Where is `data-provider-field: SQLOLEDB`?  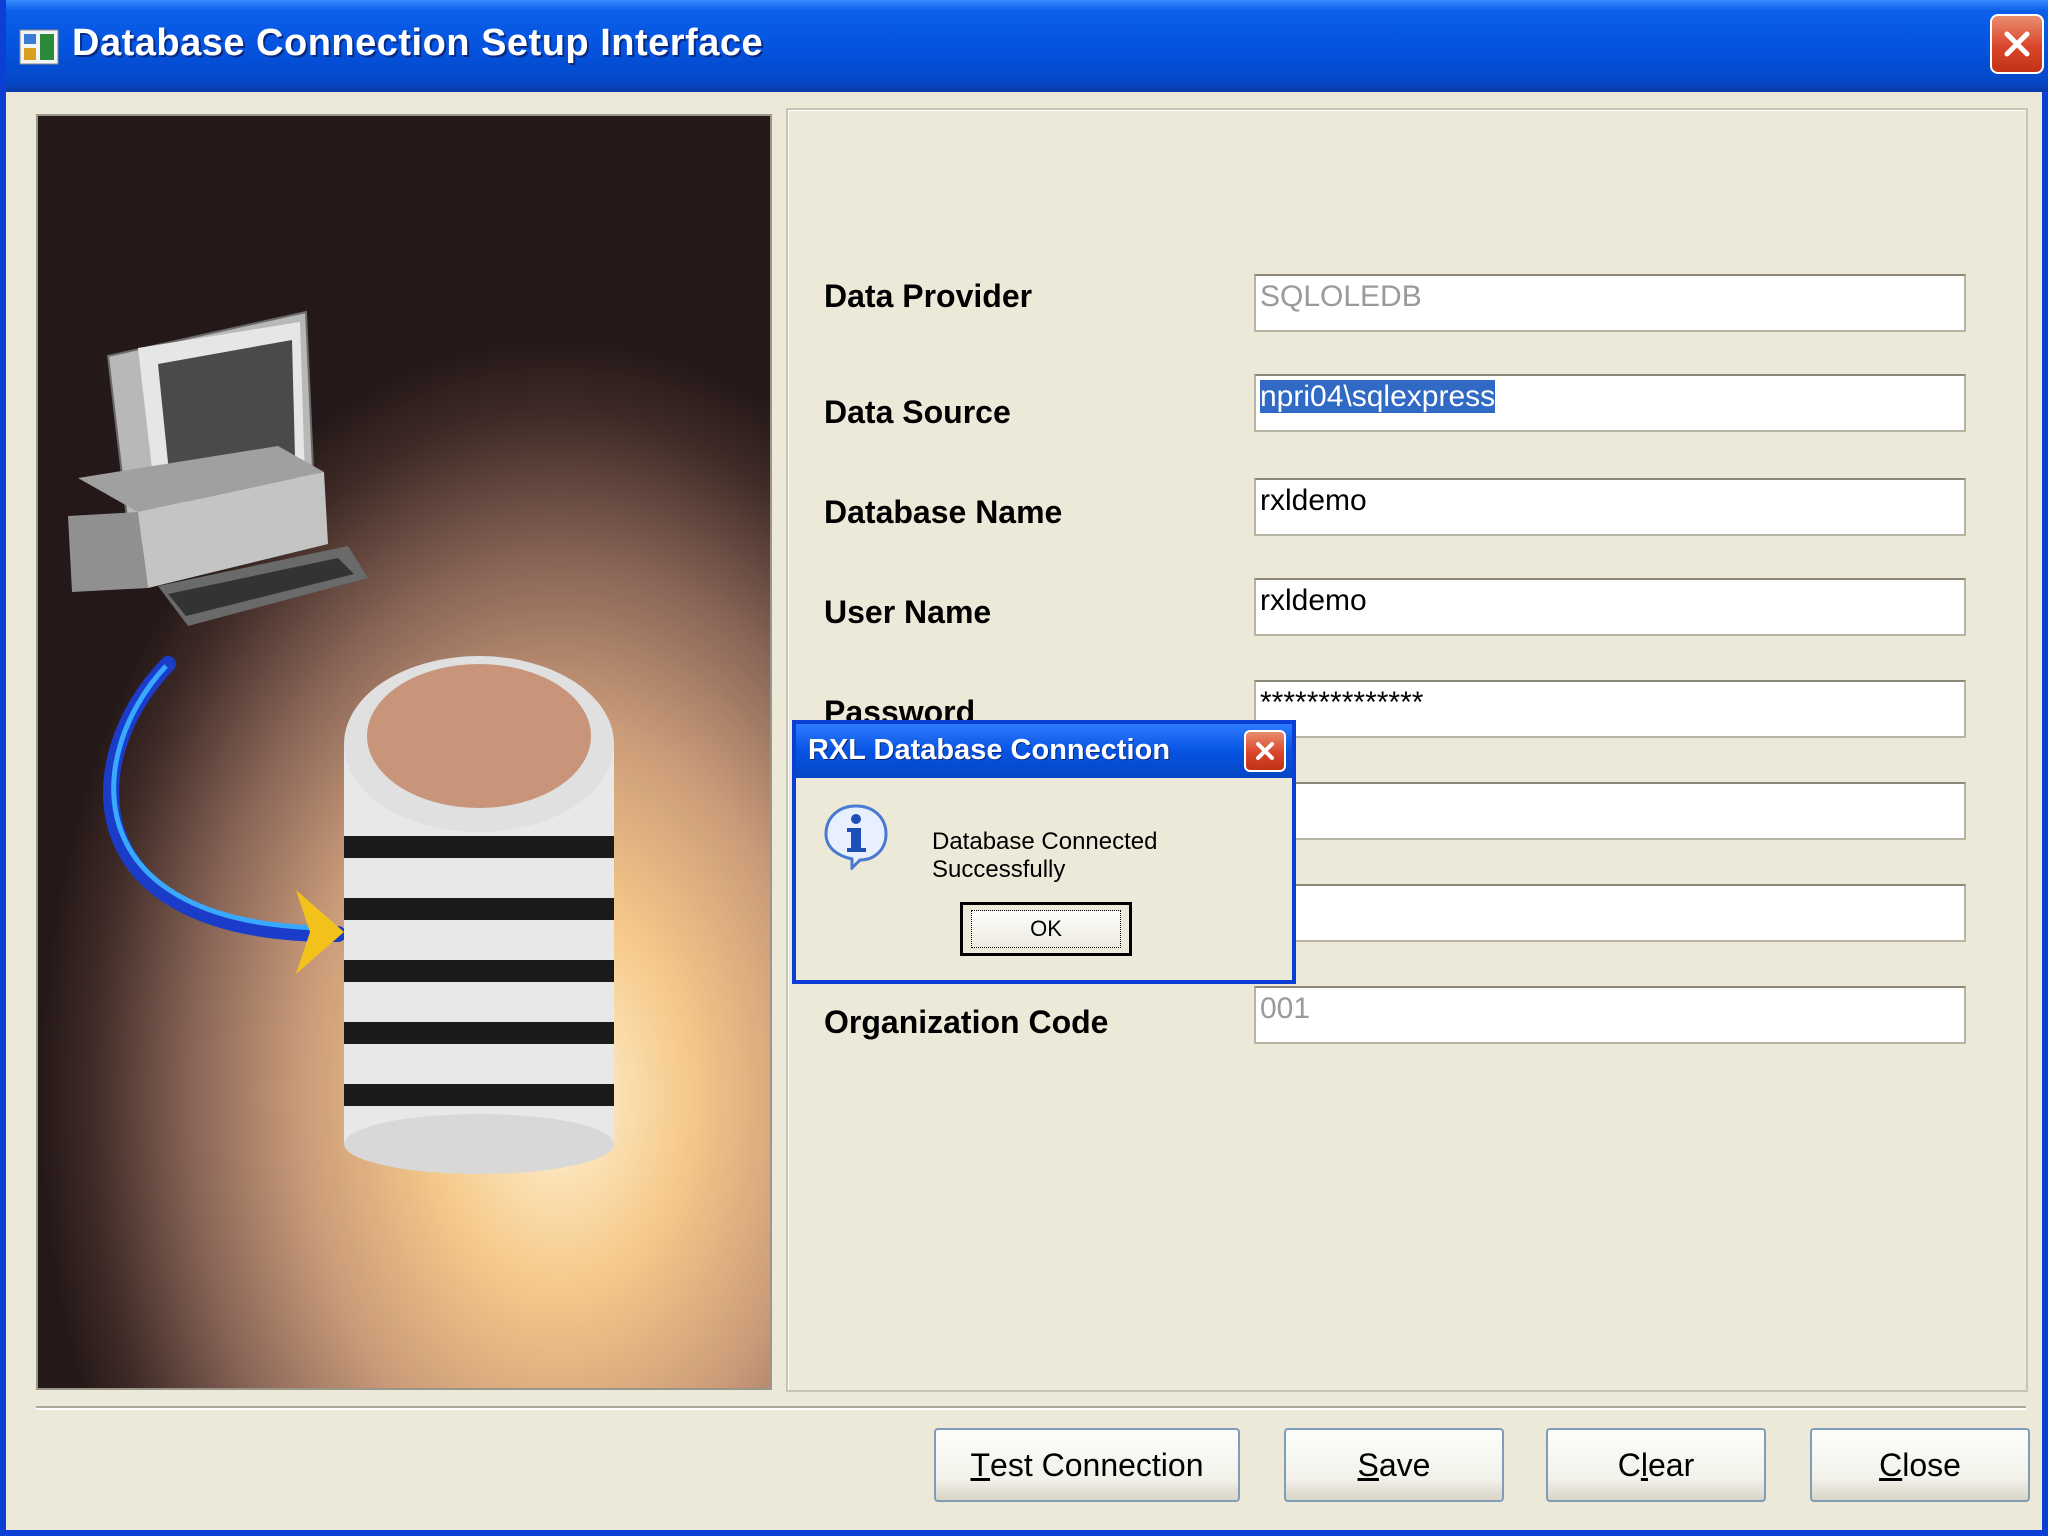 data-provider-field: SQLOLEDB is located at coordinates (1610, 303).